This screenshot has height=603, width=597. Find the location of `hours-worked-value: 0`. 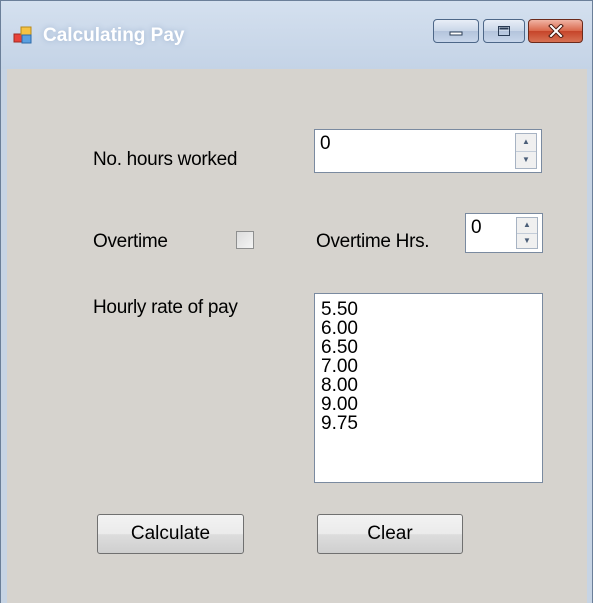

hours-worked-value: 0 is located at coordinates (325, 143).